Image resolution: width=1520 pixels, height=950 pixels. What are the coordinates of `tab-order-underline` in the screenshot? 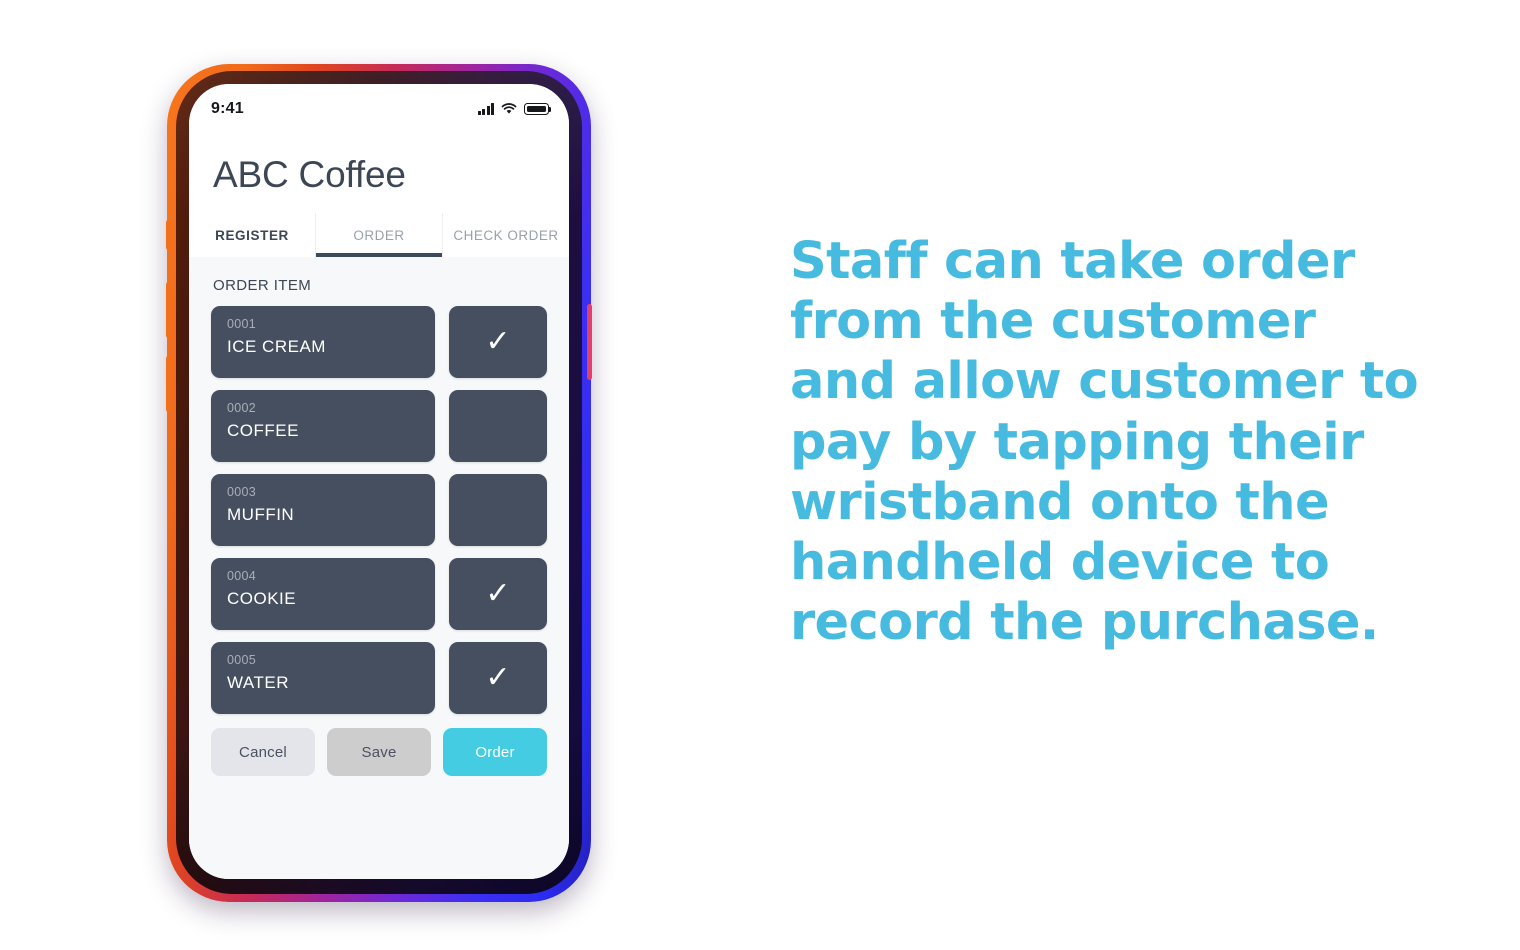 It's located at (379, 255).